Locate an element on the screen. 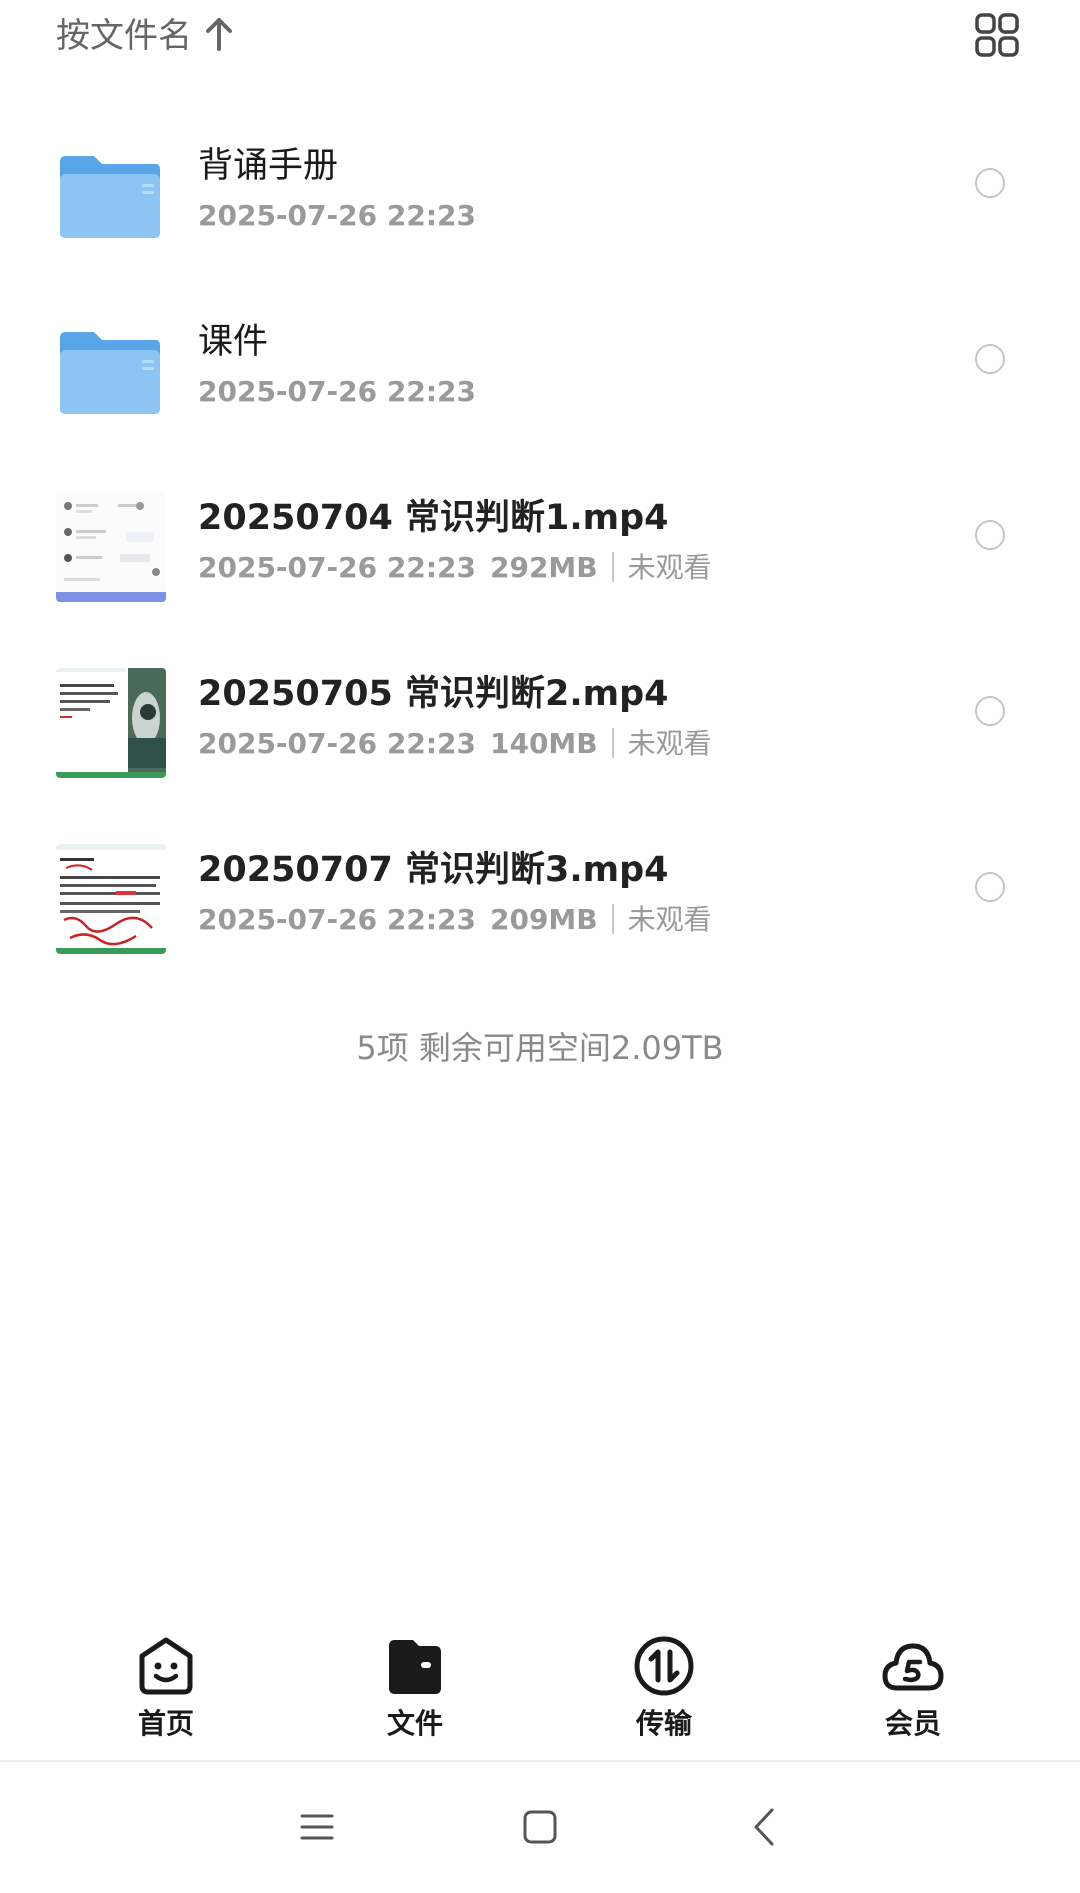 This screenshot has height=1893, width=1080. smiley-home-icon is located at coordinates (166, 1666).